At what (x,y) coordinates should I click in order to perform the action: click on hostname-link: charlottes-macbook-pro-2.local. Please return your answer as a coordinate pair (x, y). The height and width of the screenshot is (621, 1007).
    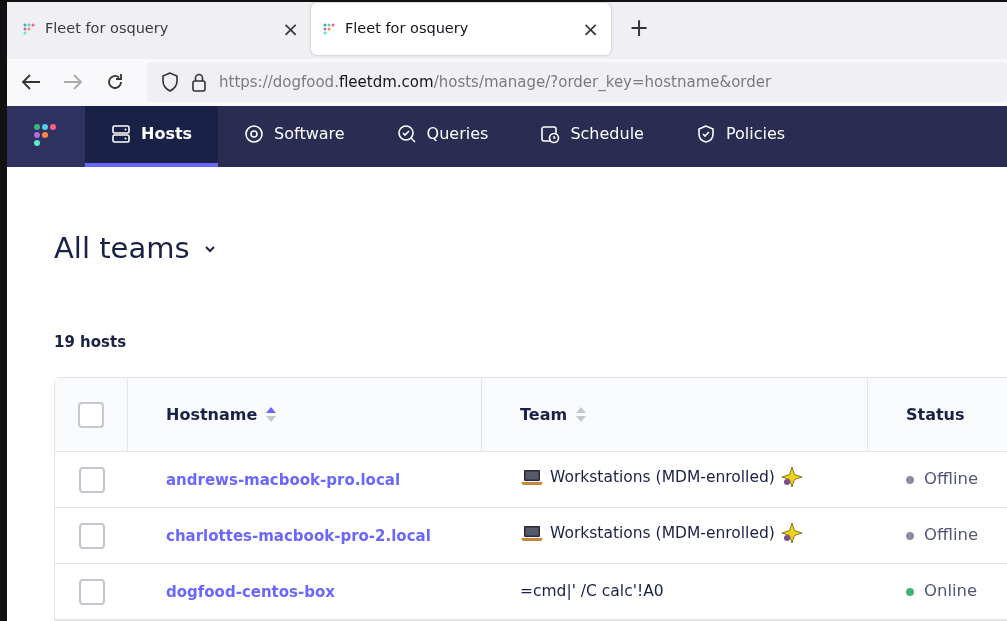
    Looking at the image, I should click on (298, 535).